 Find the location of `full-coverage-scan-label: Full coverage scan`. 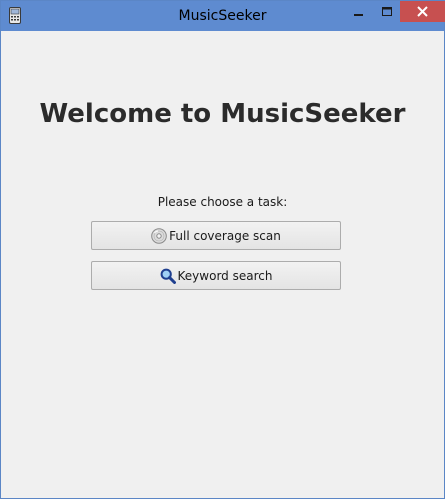

full-coverage-scan-label: Full coverage scan is located at coordinates (225, 235).